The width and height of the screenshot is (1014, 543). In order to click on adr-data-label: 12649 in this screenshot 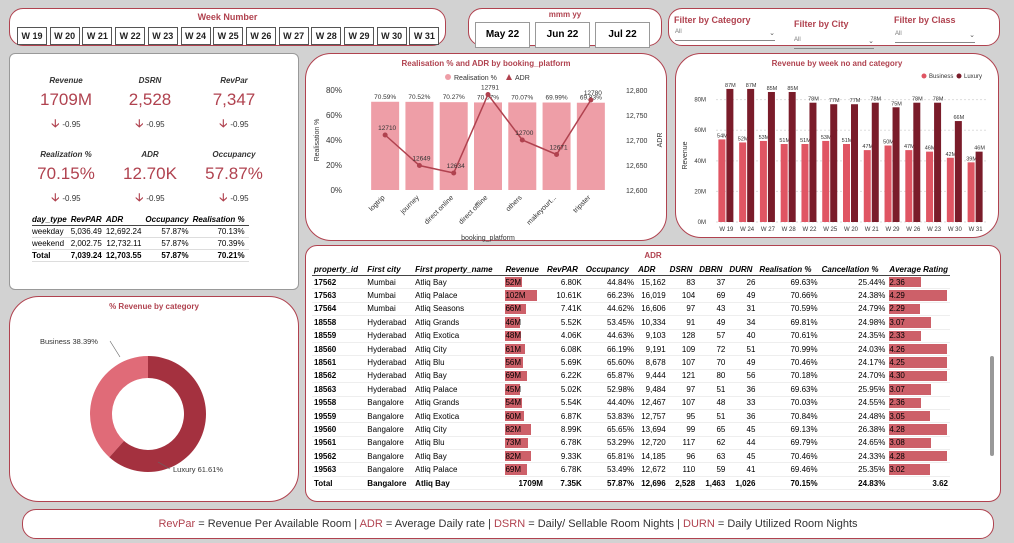, I will do `click(421, 159)`.